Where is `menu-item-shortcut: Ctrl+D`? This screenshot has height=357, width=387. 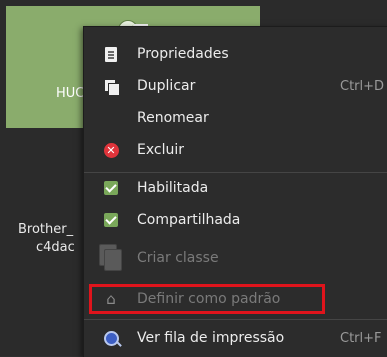 menu-item-shortcut: Ctrl+D is located at coordinates (362, 86).